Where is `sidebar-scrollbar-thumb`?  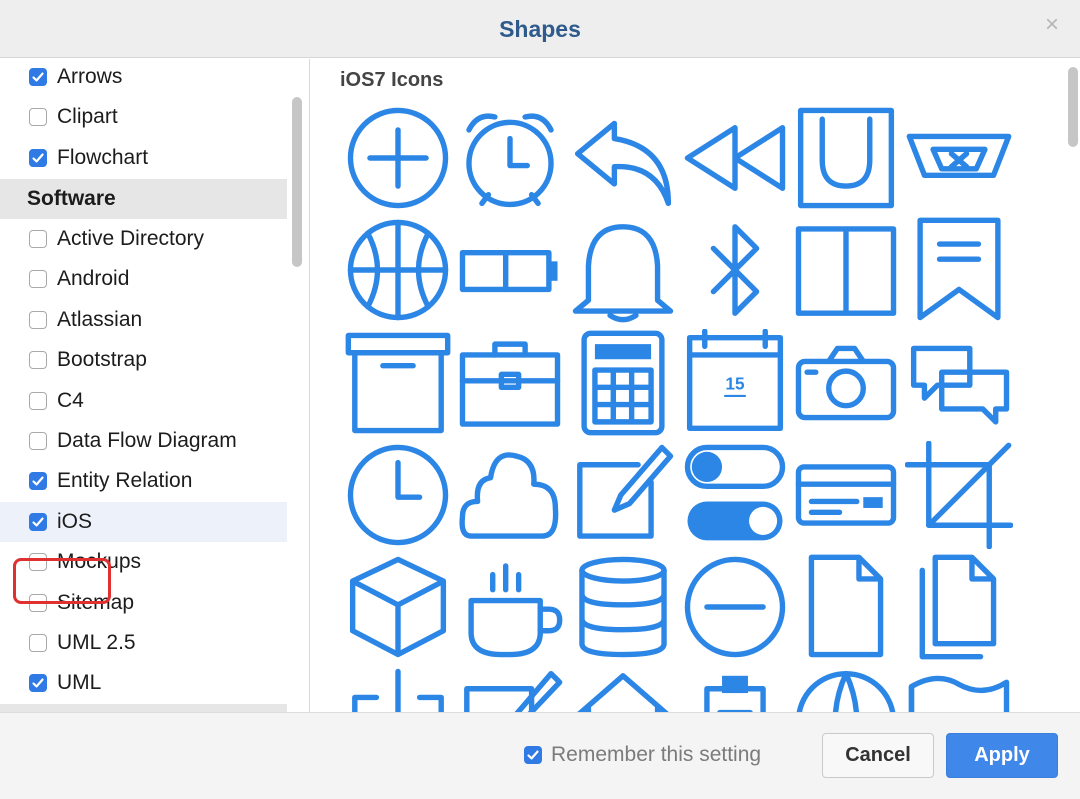 sidebar-scrollbar-thumb is located at coordinates (297, 182).